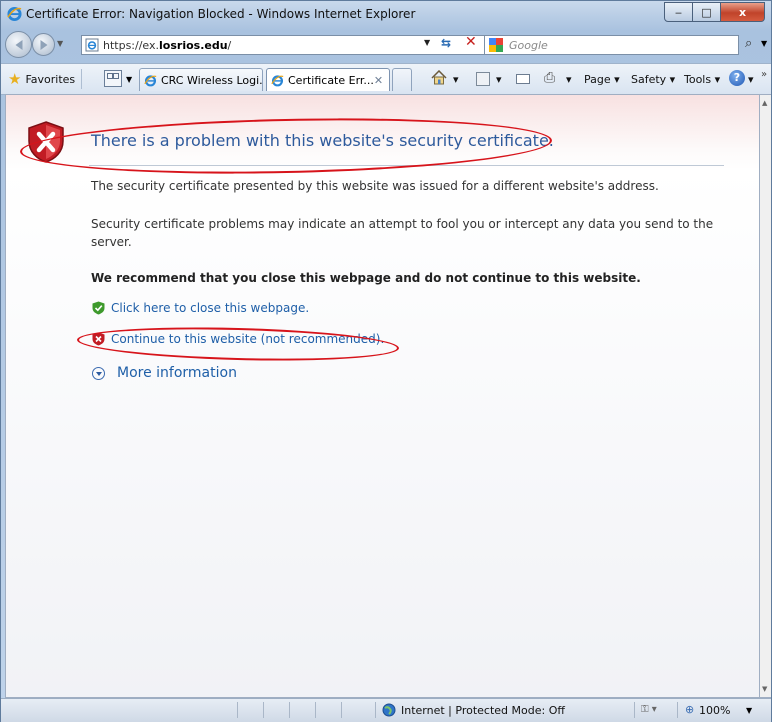 Image resolution: width=772 pixels, height=722 pixels. Describe the element at coordinates (764, 103) in the screenshot. I see `scroll-up-icon: ▲` at that location.